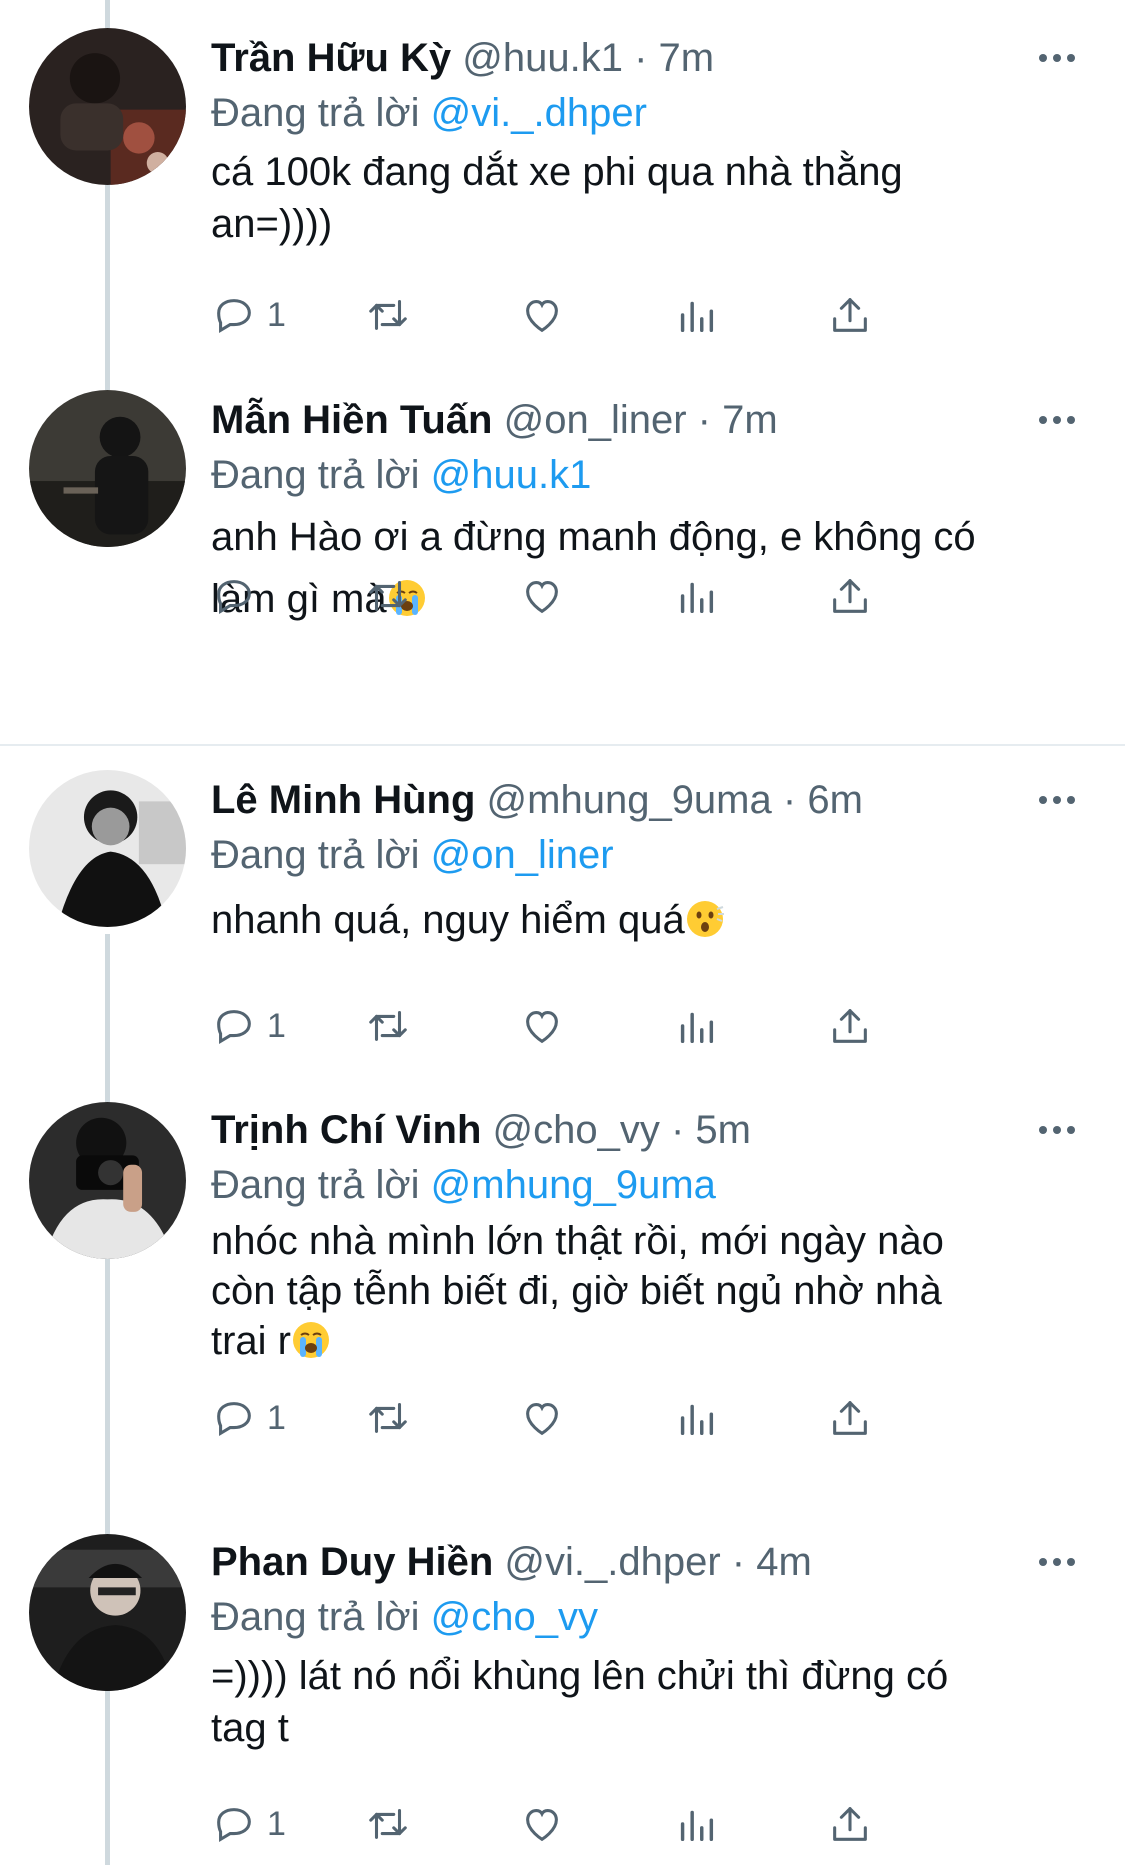 This screenshot has height=1865, width=1125. What do you see at coordinates (595, 420) in the screenshot?
I see `user-handle: @on_liner` at bounding box center [595, 420].